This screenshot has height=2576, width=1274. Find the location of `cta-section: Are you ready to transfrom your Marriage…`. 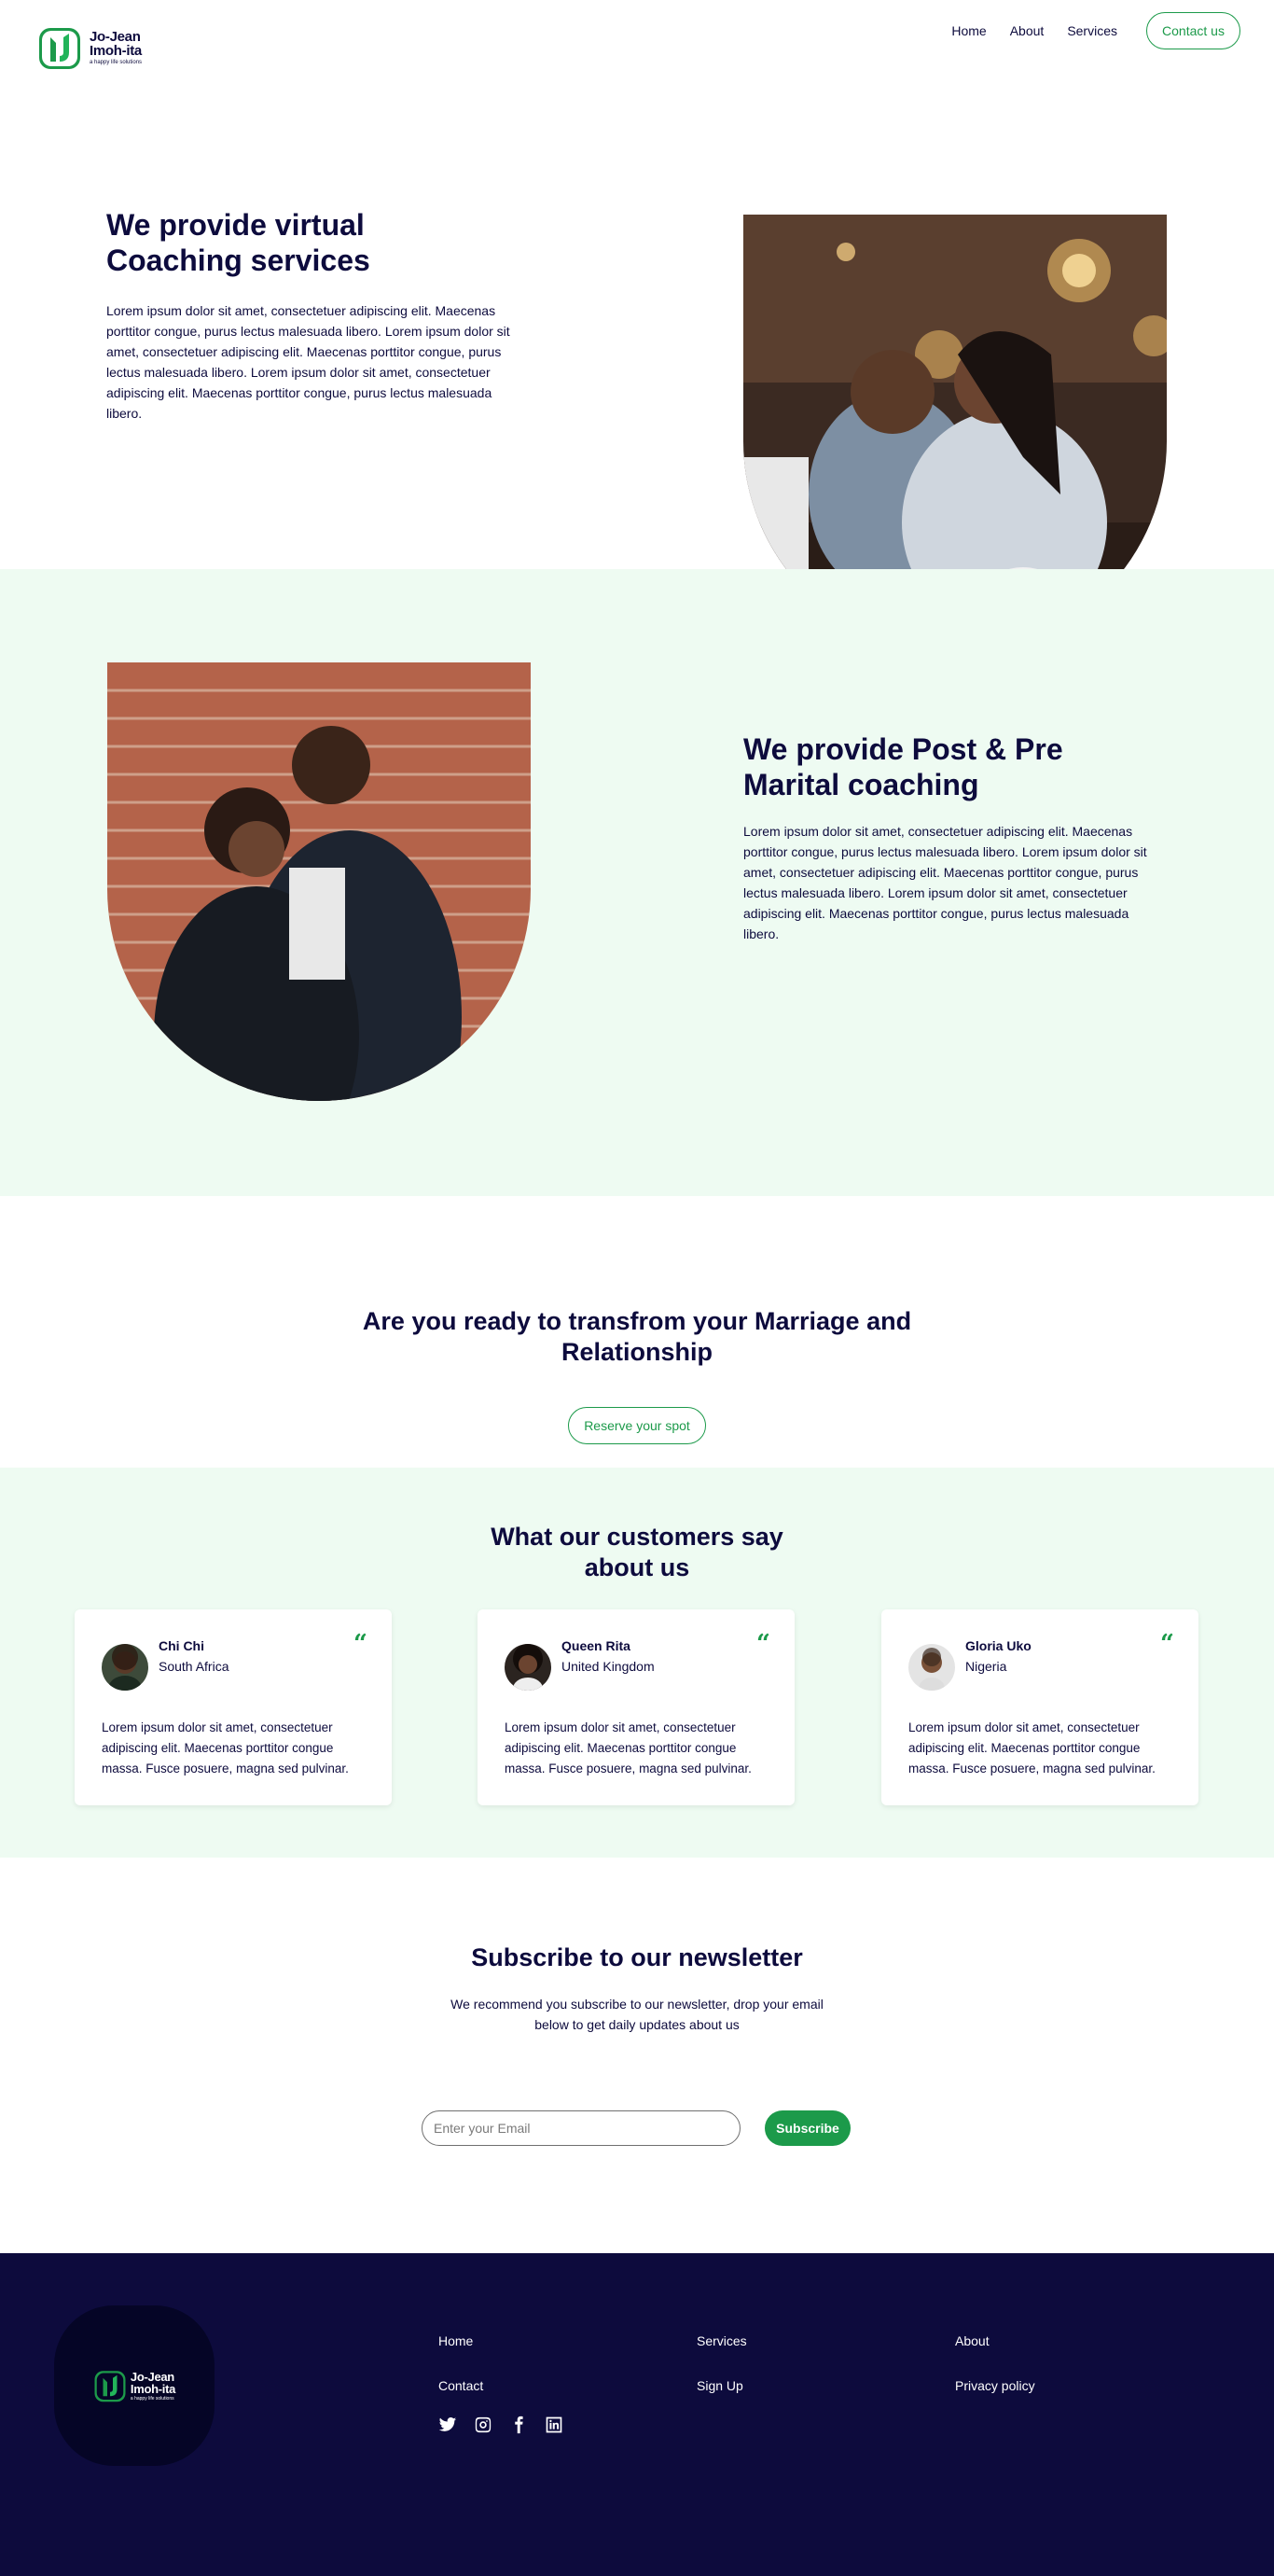

cta-section: Are you ready to transfrom your Marriage… is located at coordinates (637, 1332).